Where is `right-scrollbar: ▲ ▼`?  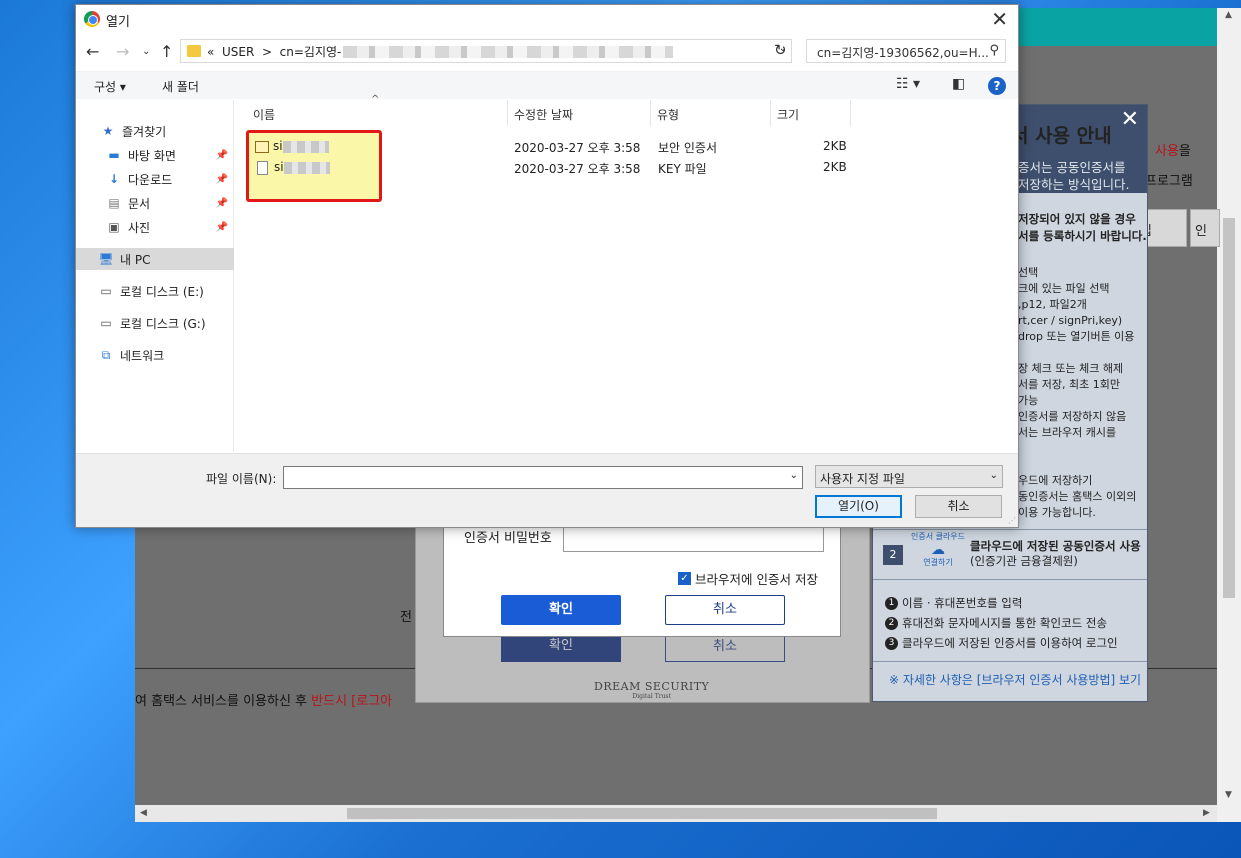
right-scrollbar: ▲ ▼ is located at coordinates (1229, 415).